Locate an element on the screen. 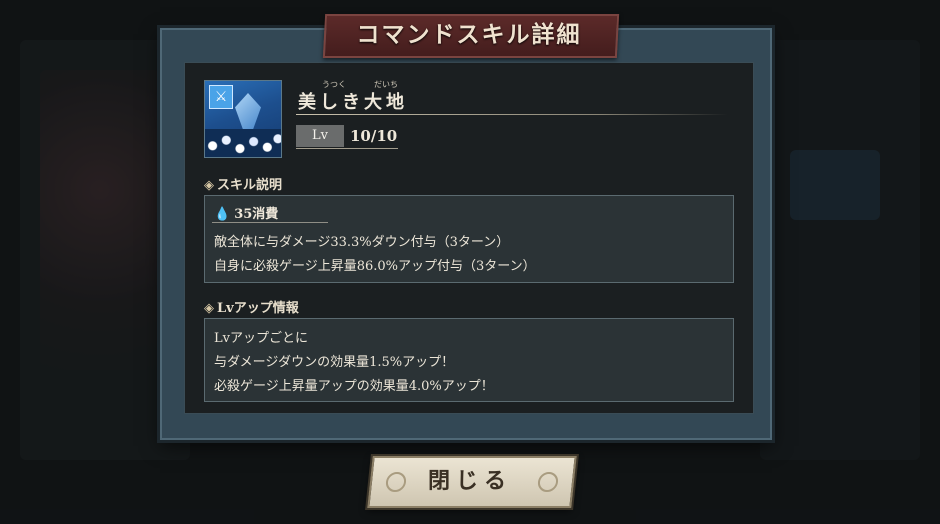 The height and width of the screenshot is (524, 940). levelup-line-3: 必殺ゲージ上昇量アップの効果量4.0%アップ！ is located at coordinates (354, 386).